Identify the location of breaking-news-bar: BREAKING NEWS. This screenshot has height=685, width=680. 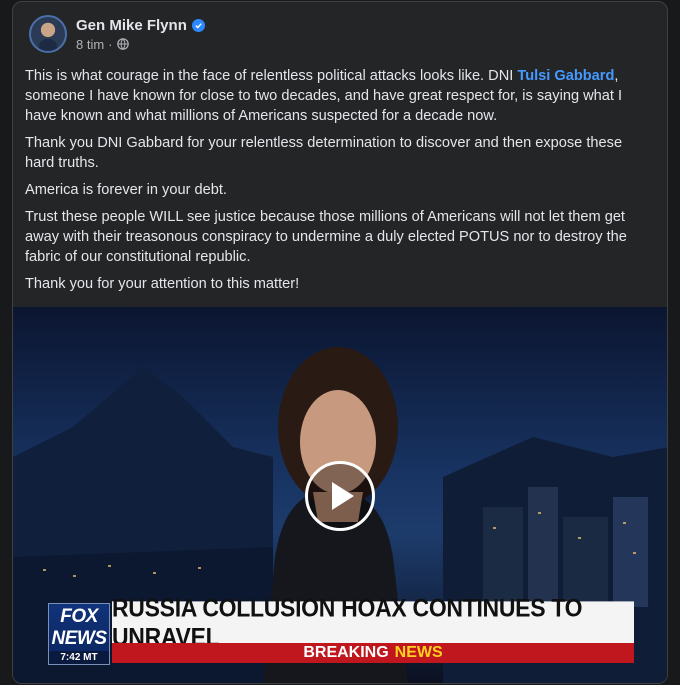
(373, 653).